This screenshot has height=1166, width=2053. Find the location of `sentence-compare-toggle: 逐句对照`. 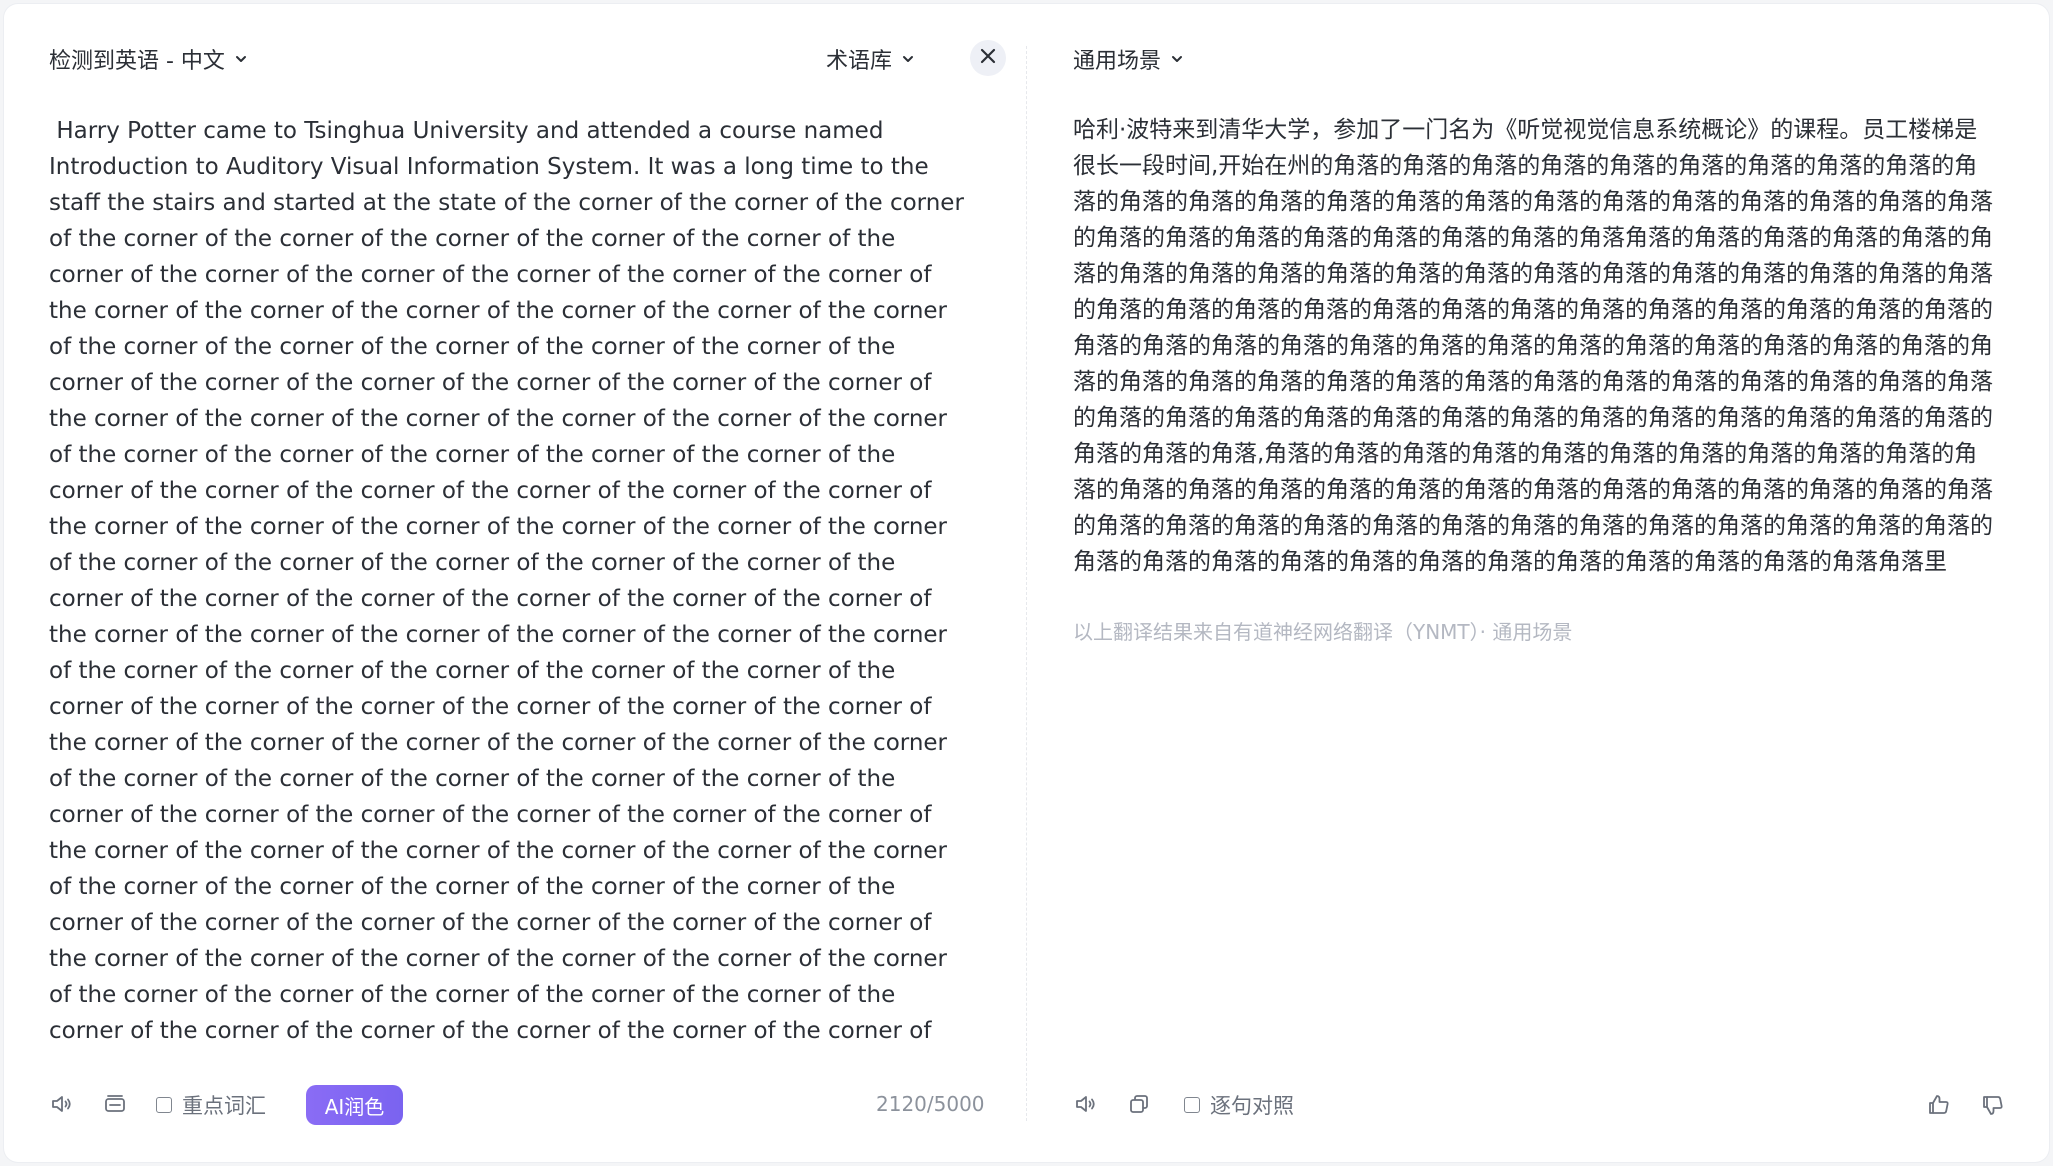

sentence-compare-toggle: 逐句对照 is located at coordinates (1239, 1105).